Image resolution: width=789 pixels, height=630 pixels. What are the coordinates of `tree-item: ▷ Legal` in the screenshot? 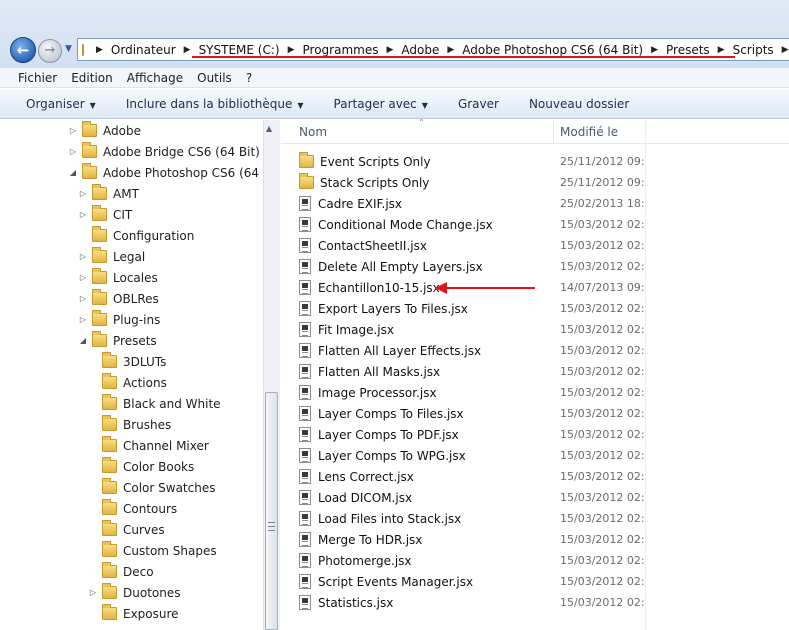 It's located at (111, 256).